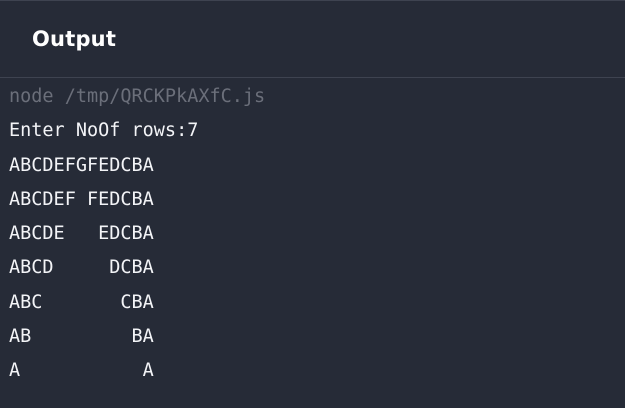  What do you see at coordinates (137, 96) in the screenshot?
I see `console-command-line: node /tmp/QRCKPkAXfC.js` at bounding box center [137, 96].